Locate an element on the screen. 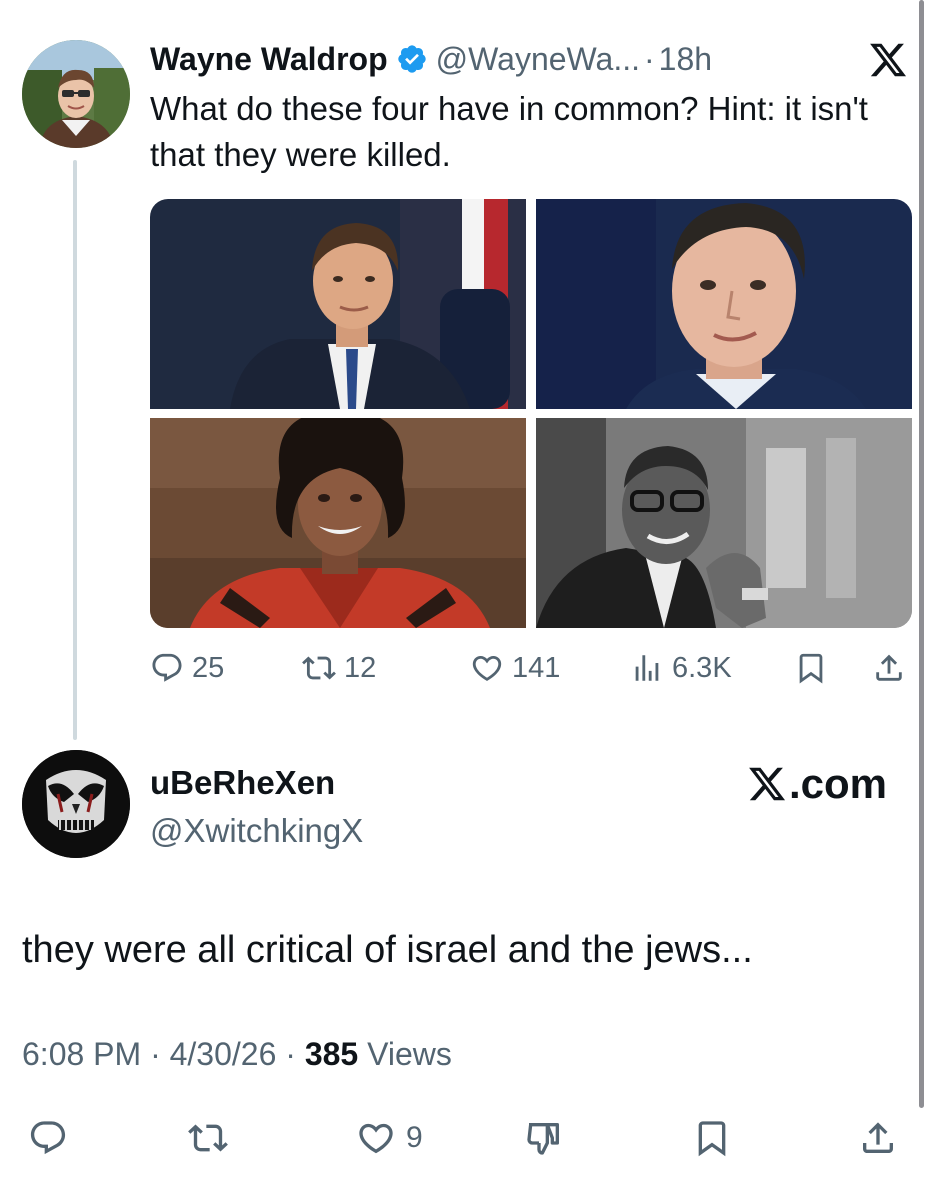 The width and height of the screenshot is (933, 1200). reply-time: 6:08 PM is located at coordinates (81, 1054).